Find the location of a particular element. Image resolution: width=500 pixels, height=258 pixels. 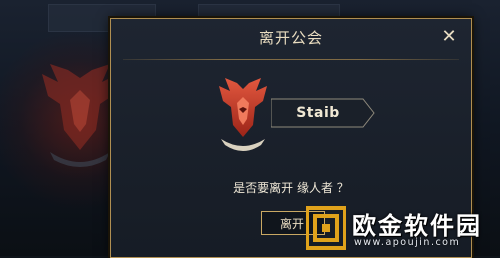

watermark-title: 欧金软件园 is located at coordinates (417, 226).